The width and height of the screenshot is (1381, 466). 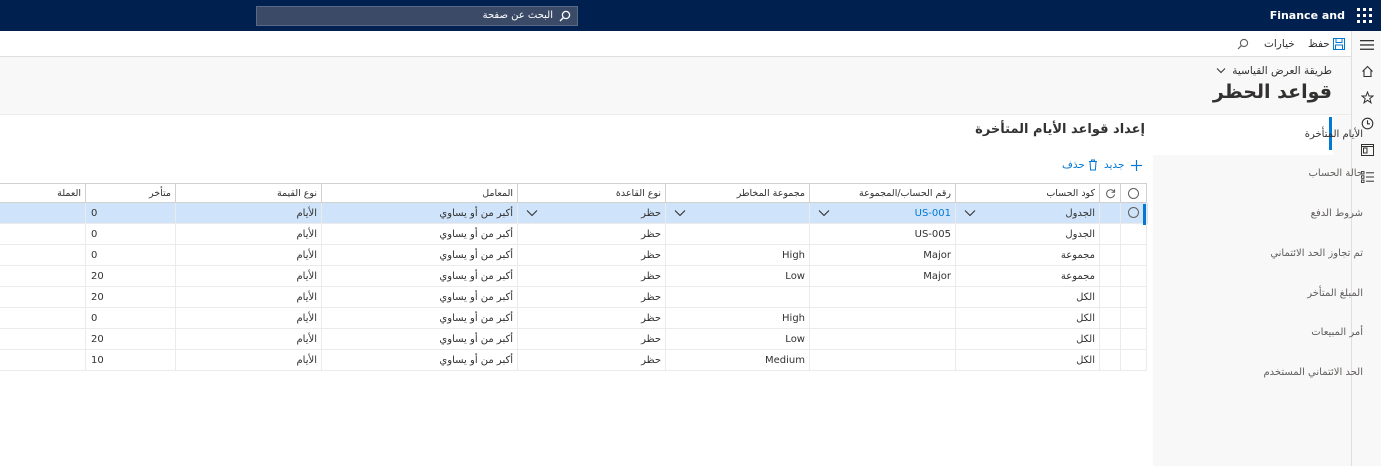 What do you see at coordinates (1337, 332) in the screenshot?
I see `tab-sales-order: أمر المبيعات` at bounding box center [1337, 332].